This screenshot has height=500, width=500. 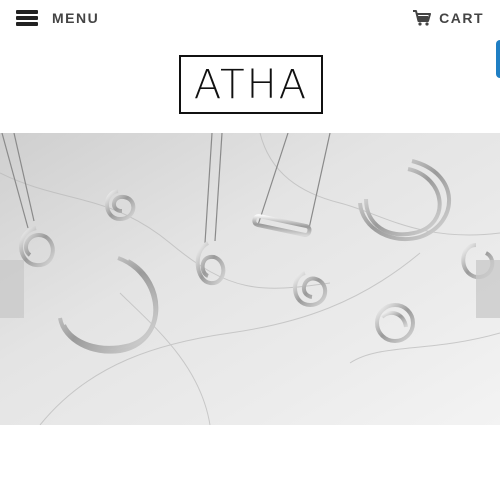 I want to click on menu-label: MENU, so click(x=76, y=18).